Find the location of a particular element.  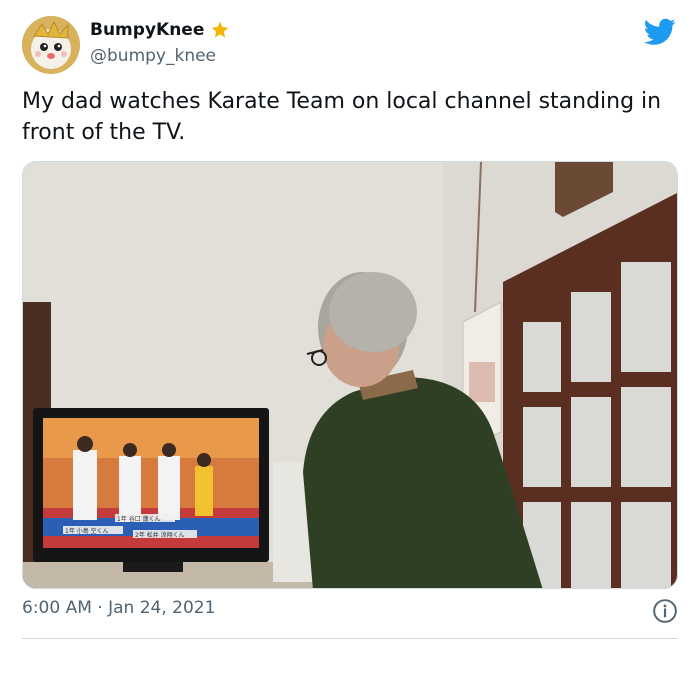

tweet-timestamp: 6:00 AM · Jan 24, 2021 is located at coordinates (118, 608).